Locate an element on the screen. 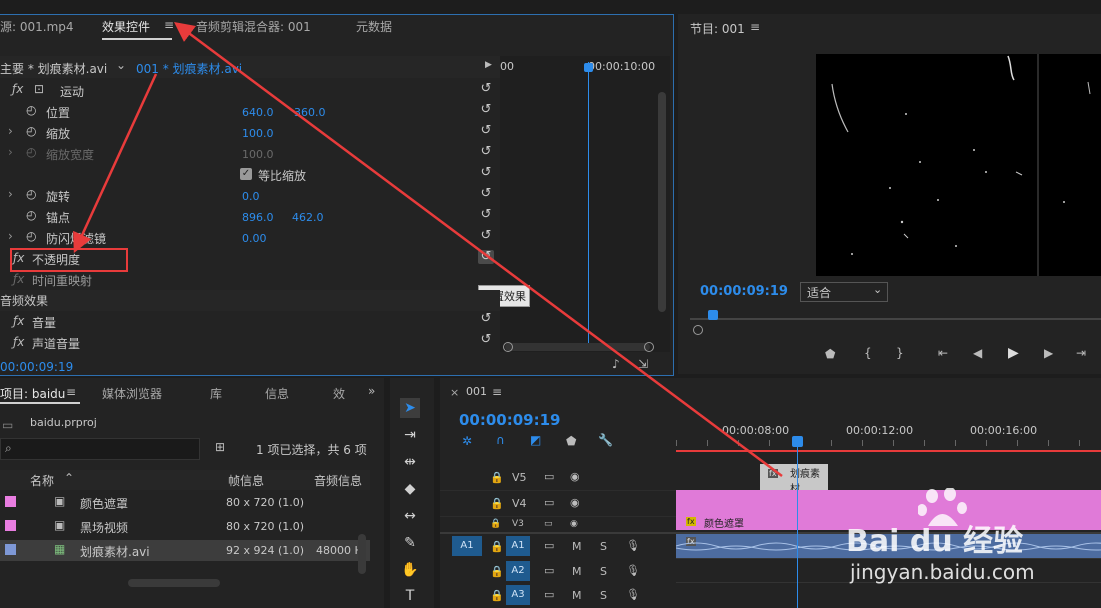 This screenshot has width=1101, height=608. selection-tool-icon: ➤ is located at coordinates (410, 408).